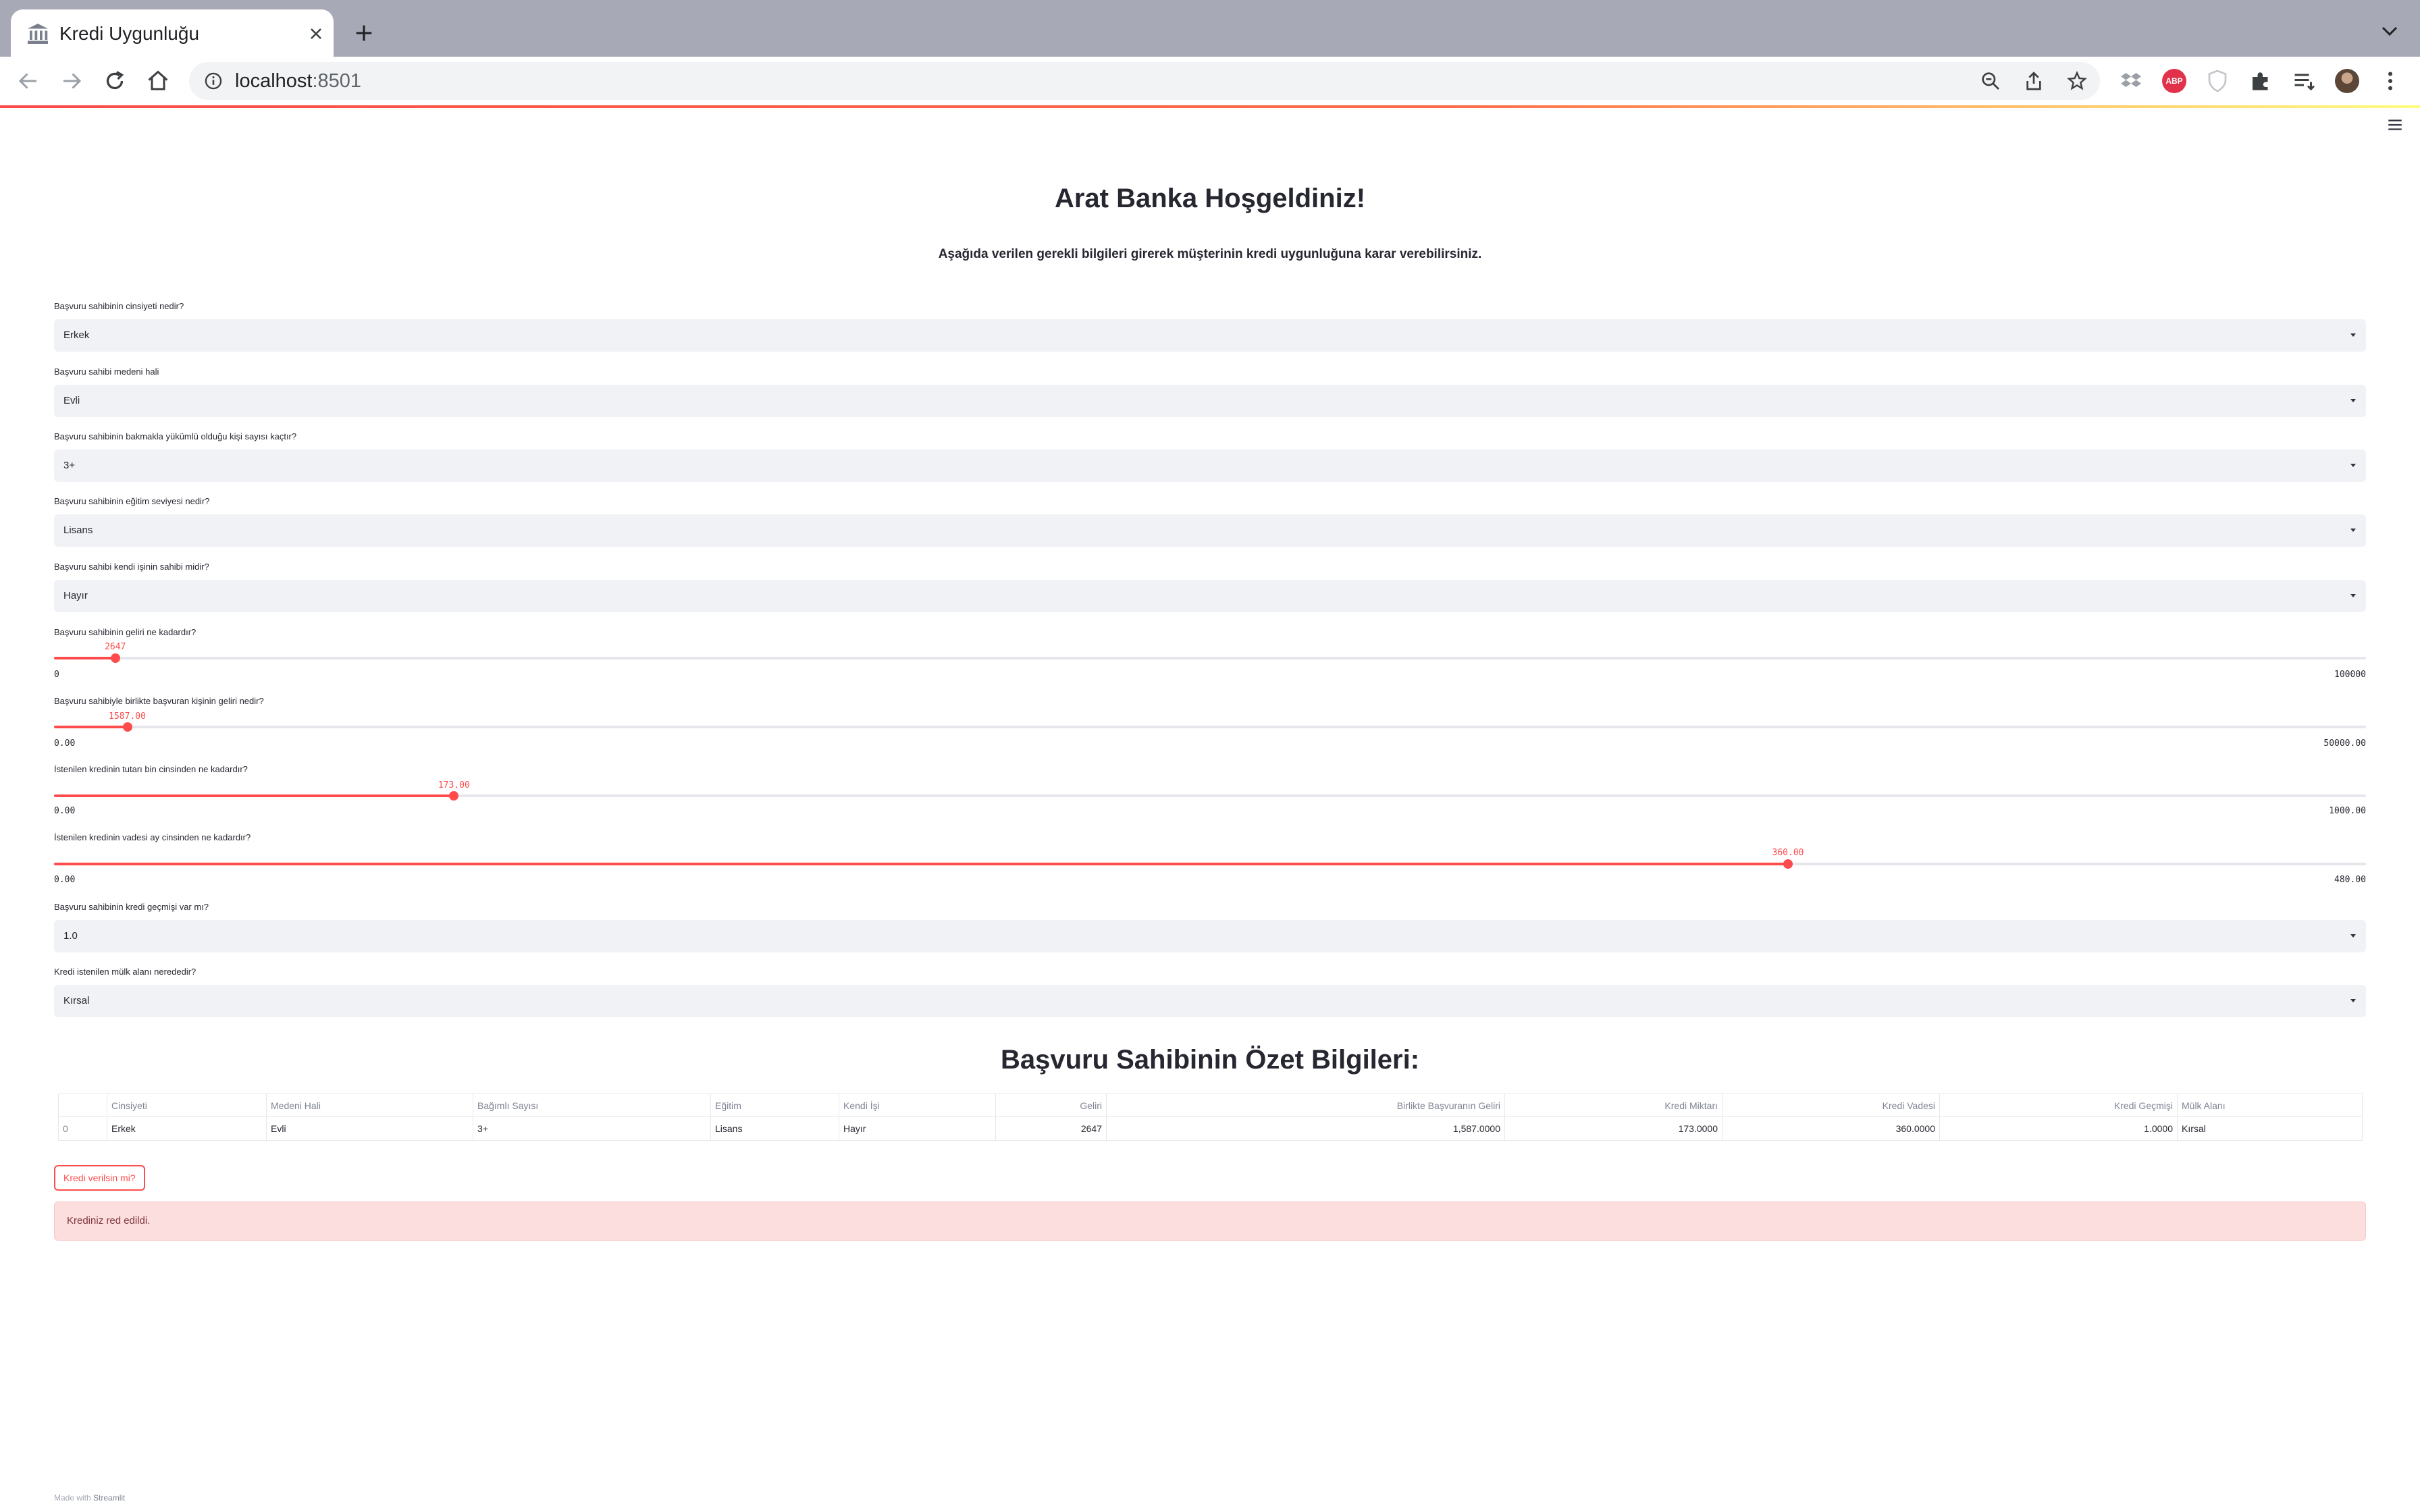 The image size is (2420, 1512). I want to click on table-cell: 1.0000, so click(2058, 1128).